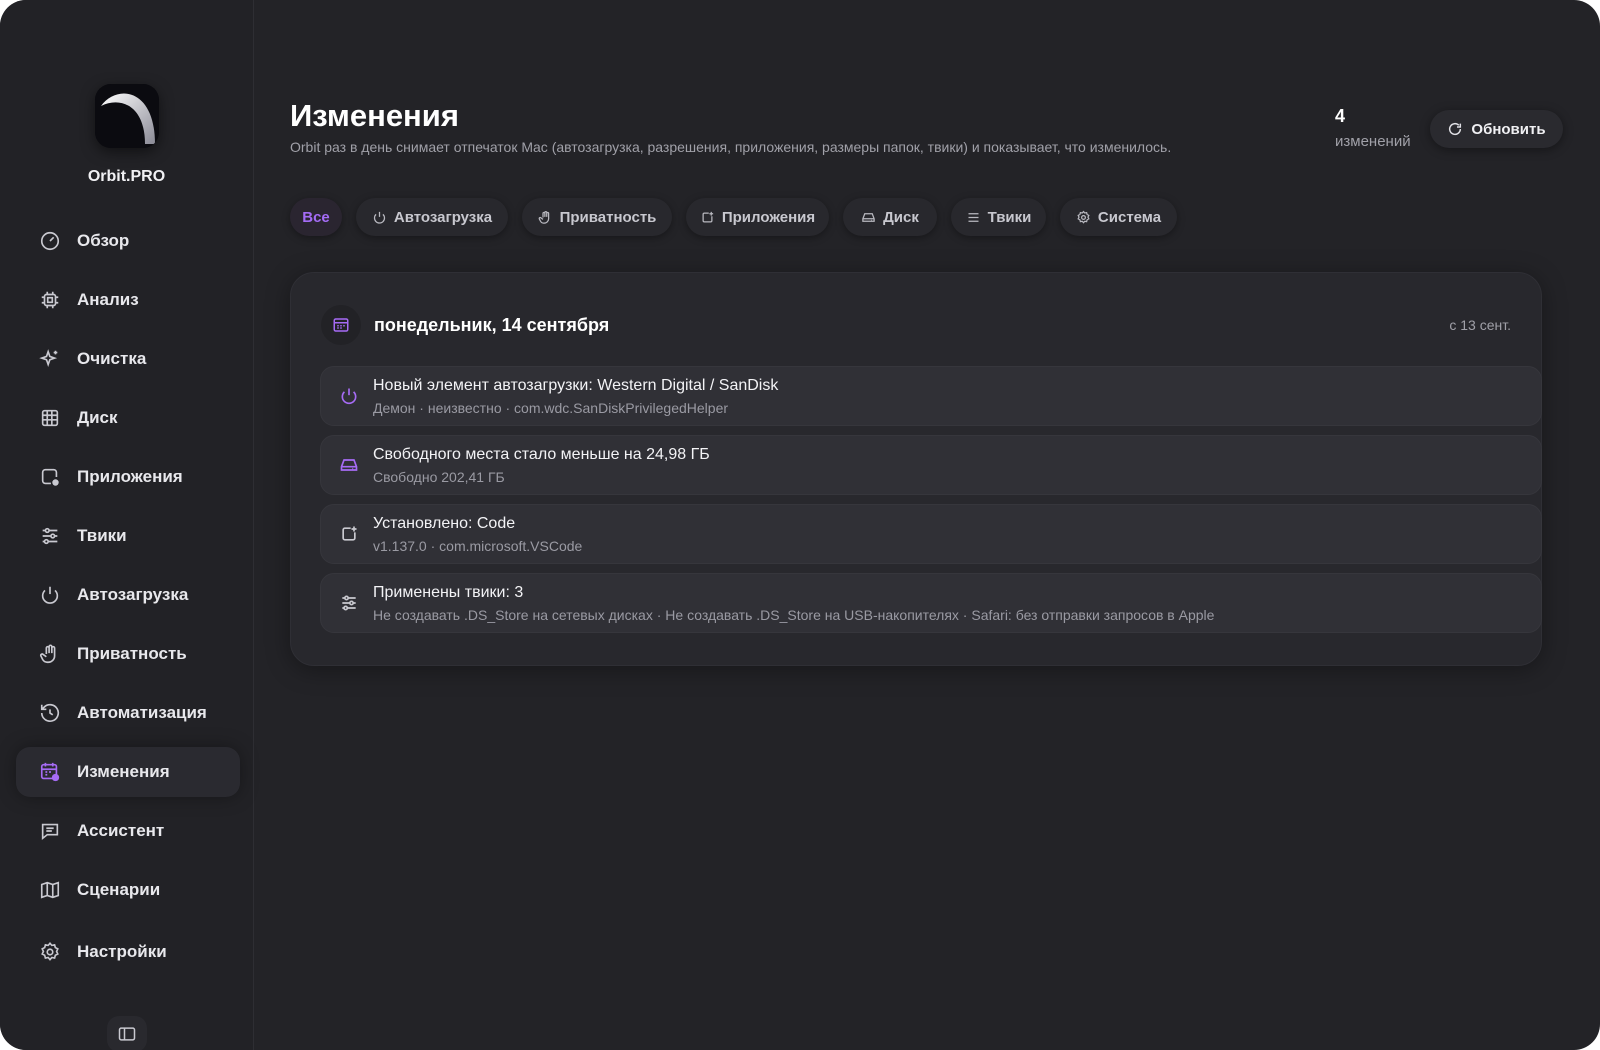 The width and height of the screenshot is (1600, 1050). What do you see at coordinates (492, 325) in the screenshot?
I see `day-title: понедельник, 14 сентября` at bounding box center [492, 325].